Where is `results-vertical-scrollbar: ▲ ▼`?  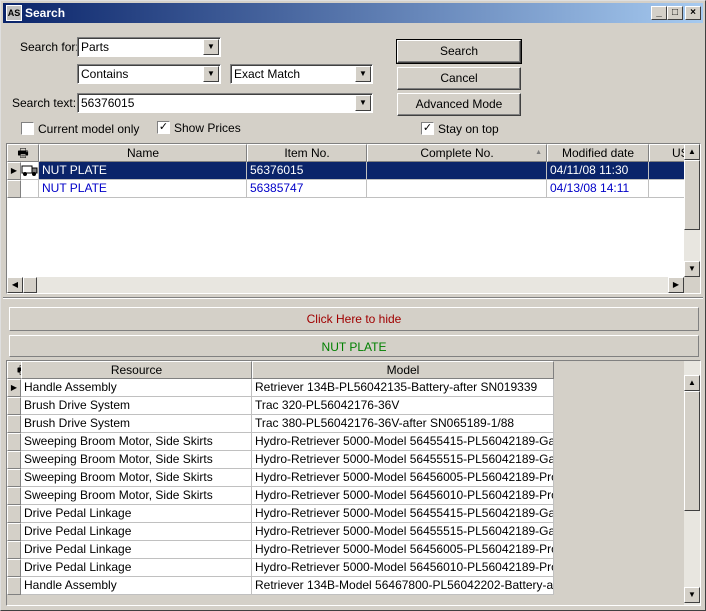 results-vertical-scrollbar: ▲ ▼ is located at coordinates (692, 210).